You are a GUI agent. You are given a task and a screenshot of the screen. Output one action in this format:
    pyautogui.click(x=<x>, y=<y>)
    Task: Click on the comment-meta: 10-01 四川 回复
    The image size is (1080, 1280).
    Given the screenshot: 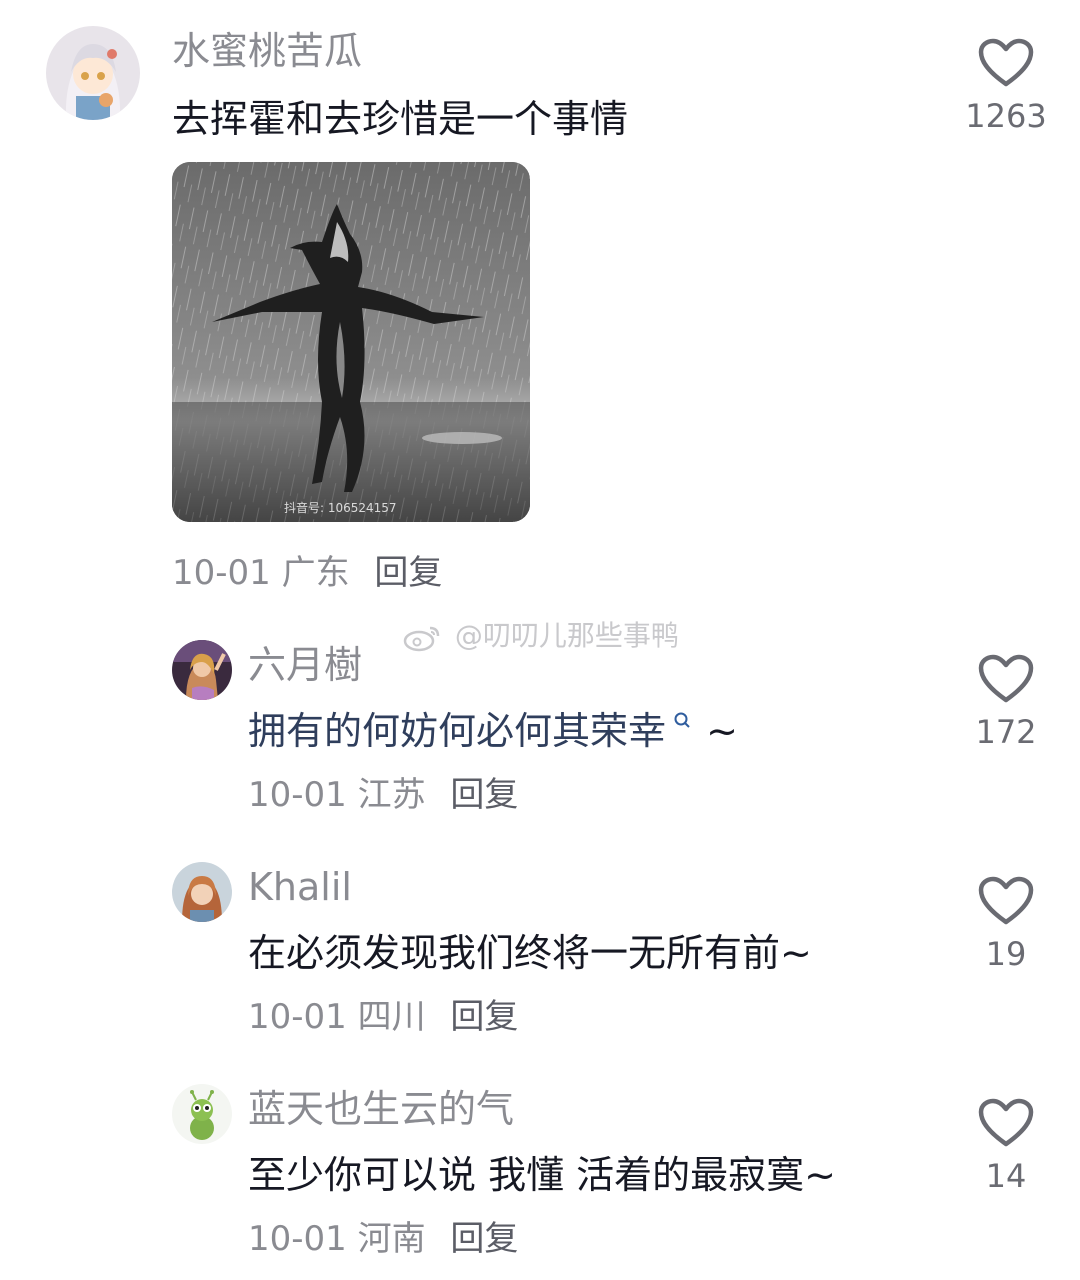 What is the action you would take?
    pyautogui.click(x=383, y=1017)
    